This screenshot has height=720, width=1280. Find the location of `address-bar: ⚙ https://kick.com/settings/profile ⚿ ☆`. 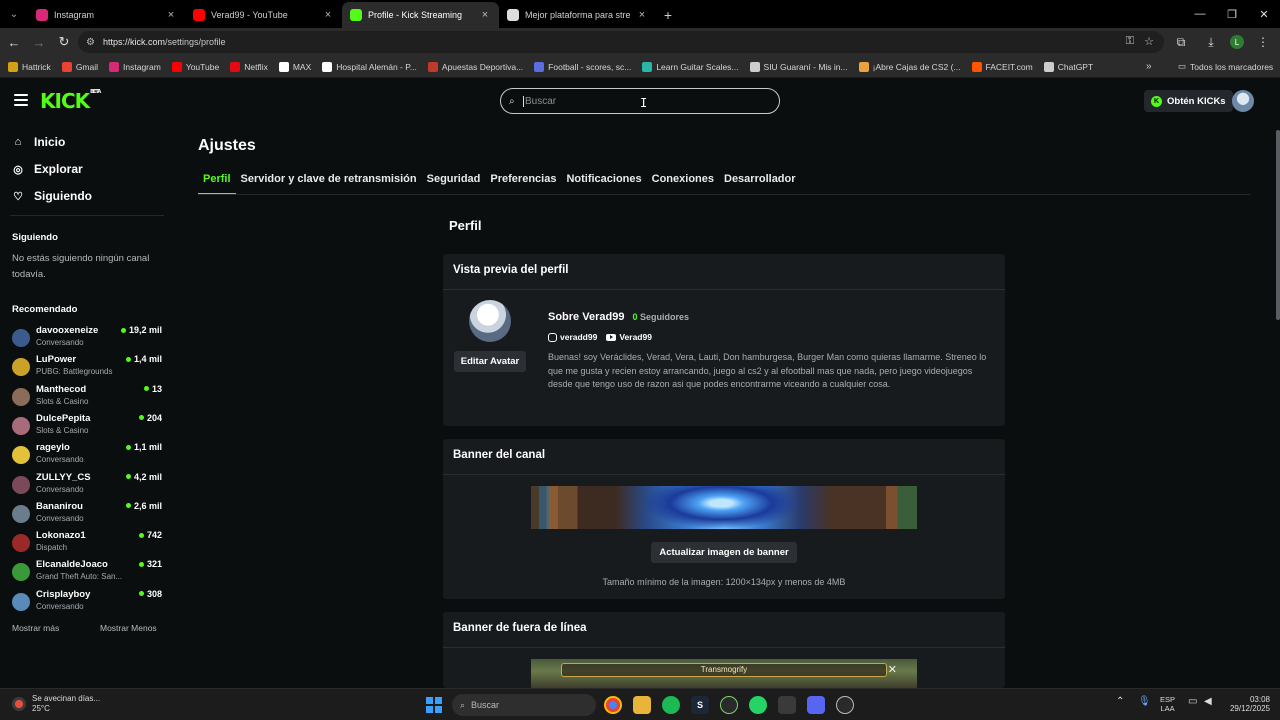

address-bar: ⚙ https://kick.com/settings/profile ⚿ ☆ is located at coordinates (621, 42).